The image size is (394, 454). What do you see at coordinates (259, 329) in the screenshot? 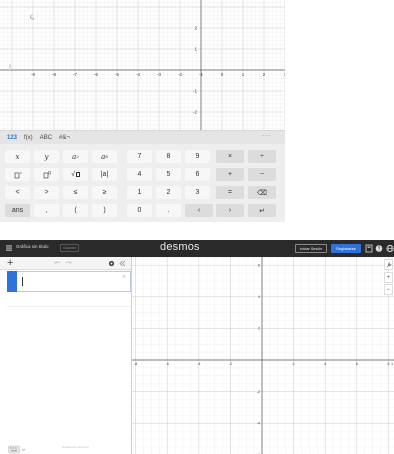
I see `desktop-y-tick-label: 2` at bounding box center [259, 329].